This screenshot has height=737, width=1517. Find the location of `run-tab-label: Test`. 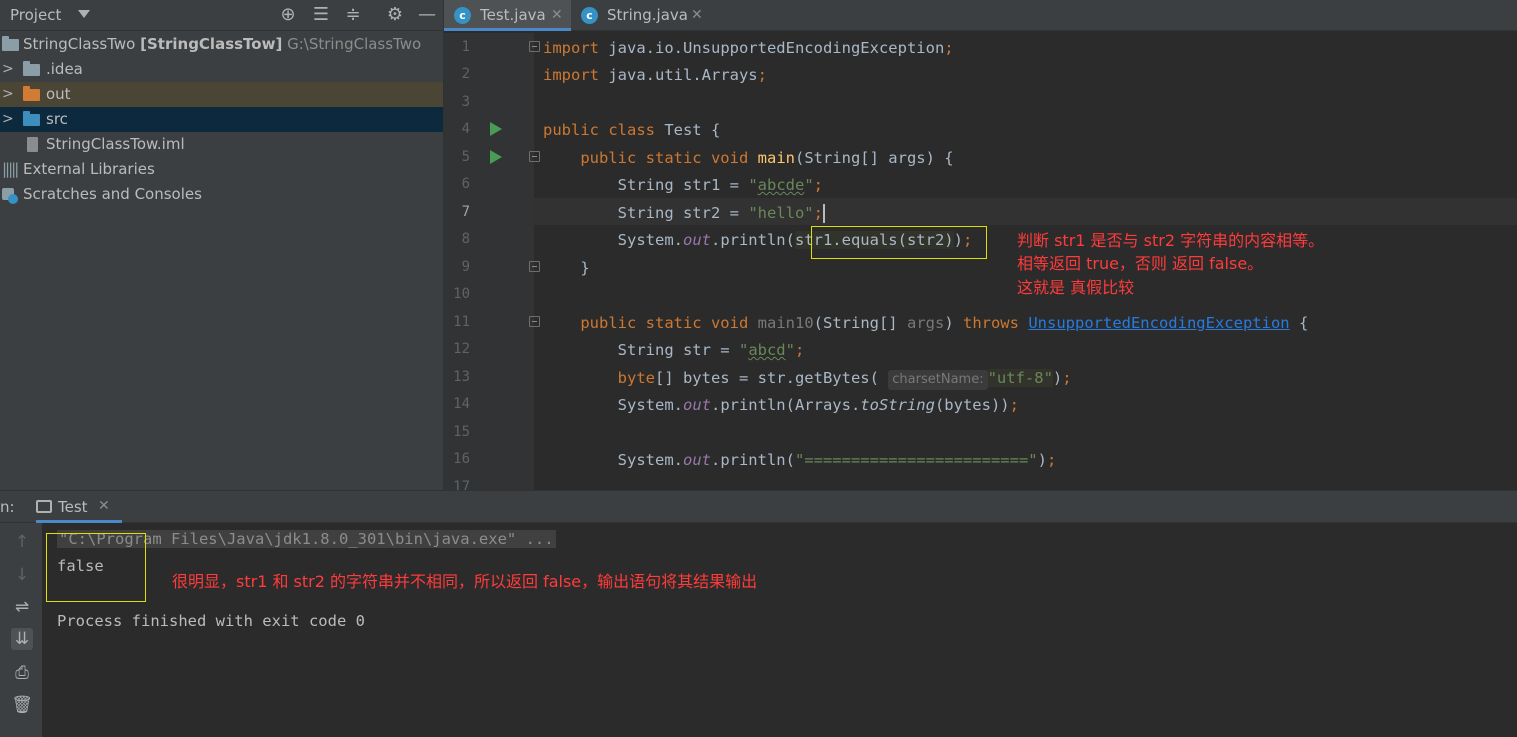

run-tab-label: Test is located at coordinates (73, 507).